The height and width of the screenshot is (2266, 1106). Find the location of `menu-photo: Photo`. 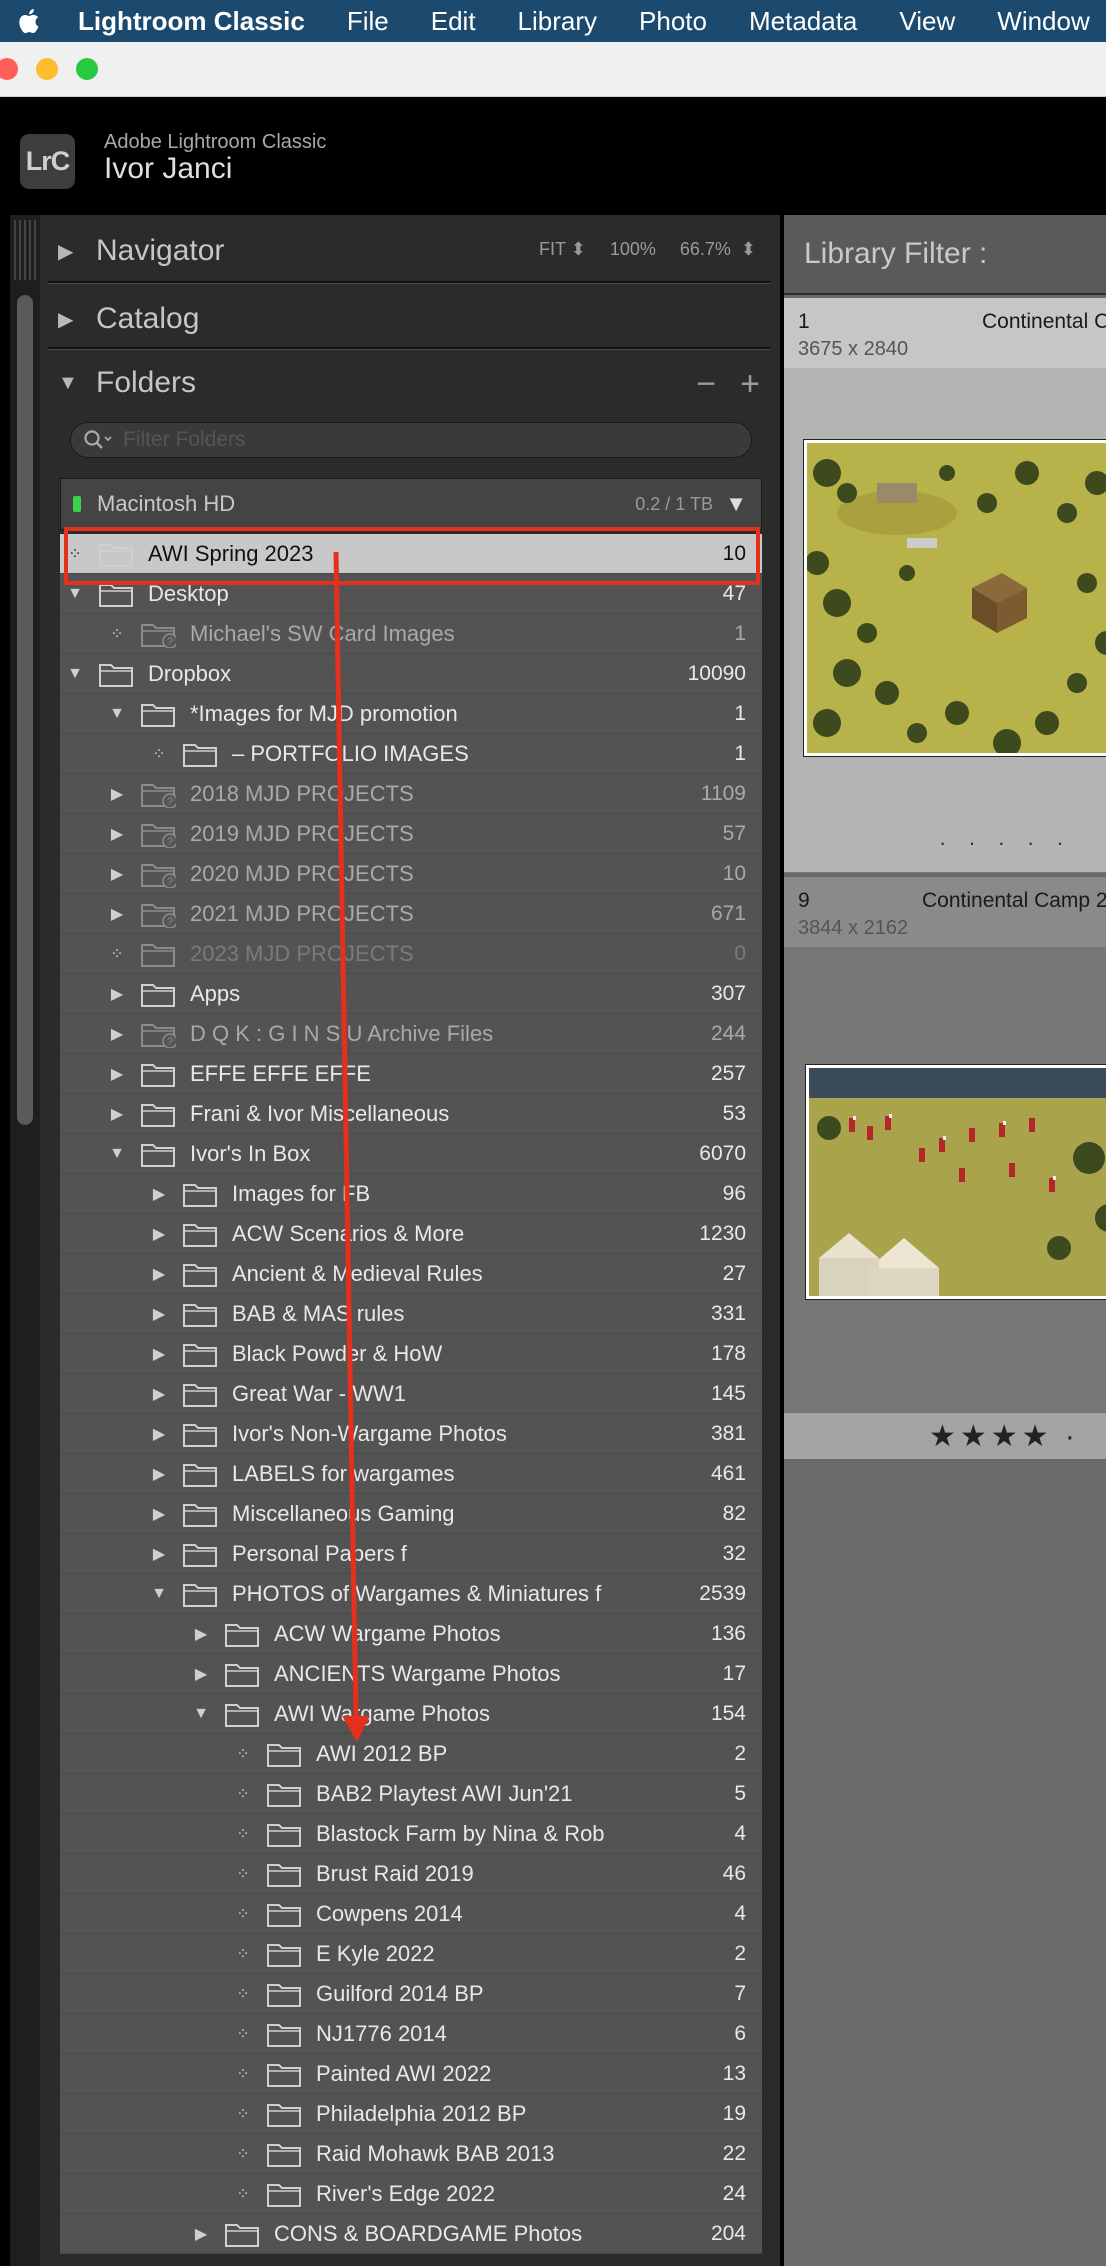

menu-photo: Photo is located at coordinates (673, 21).